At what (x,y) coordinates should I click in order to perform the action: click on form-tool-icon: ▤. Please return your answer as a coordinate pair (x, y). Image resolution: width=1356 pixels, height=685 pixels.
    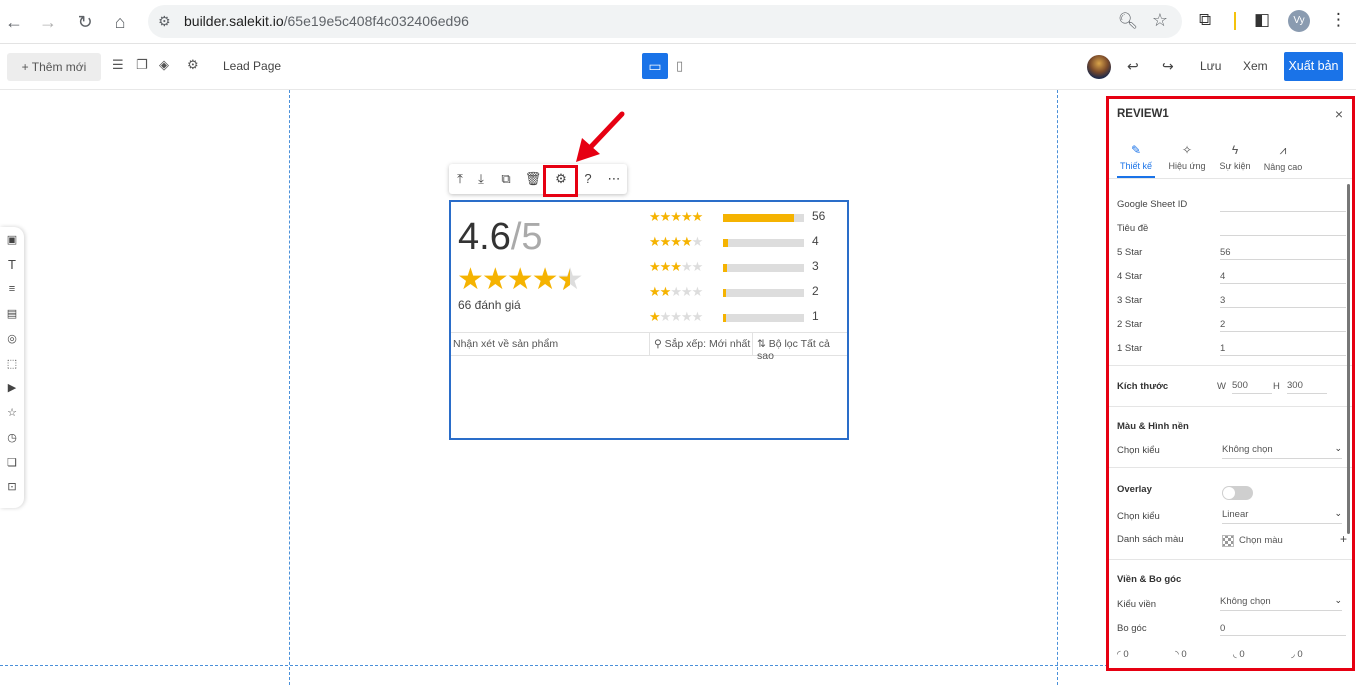
    Looking at the image, I should click on (12, 314).